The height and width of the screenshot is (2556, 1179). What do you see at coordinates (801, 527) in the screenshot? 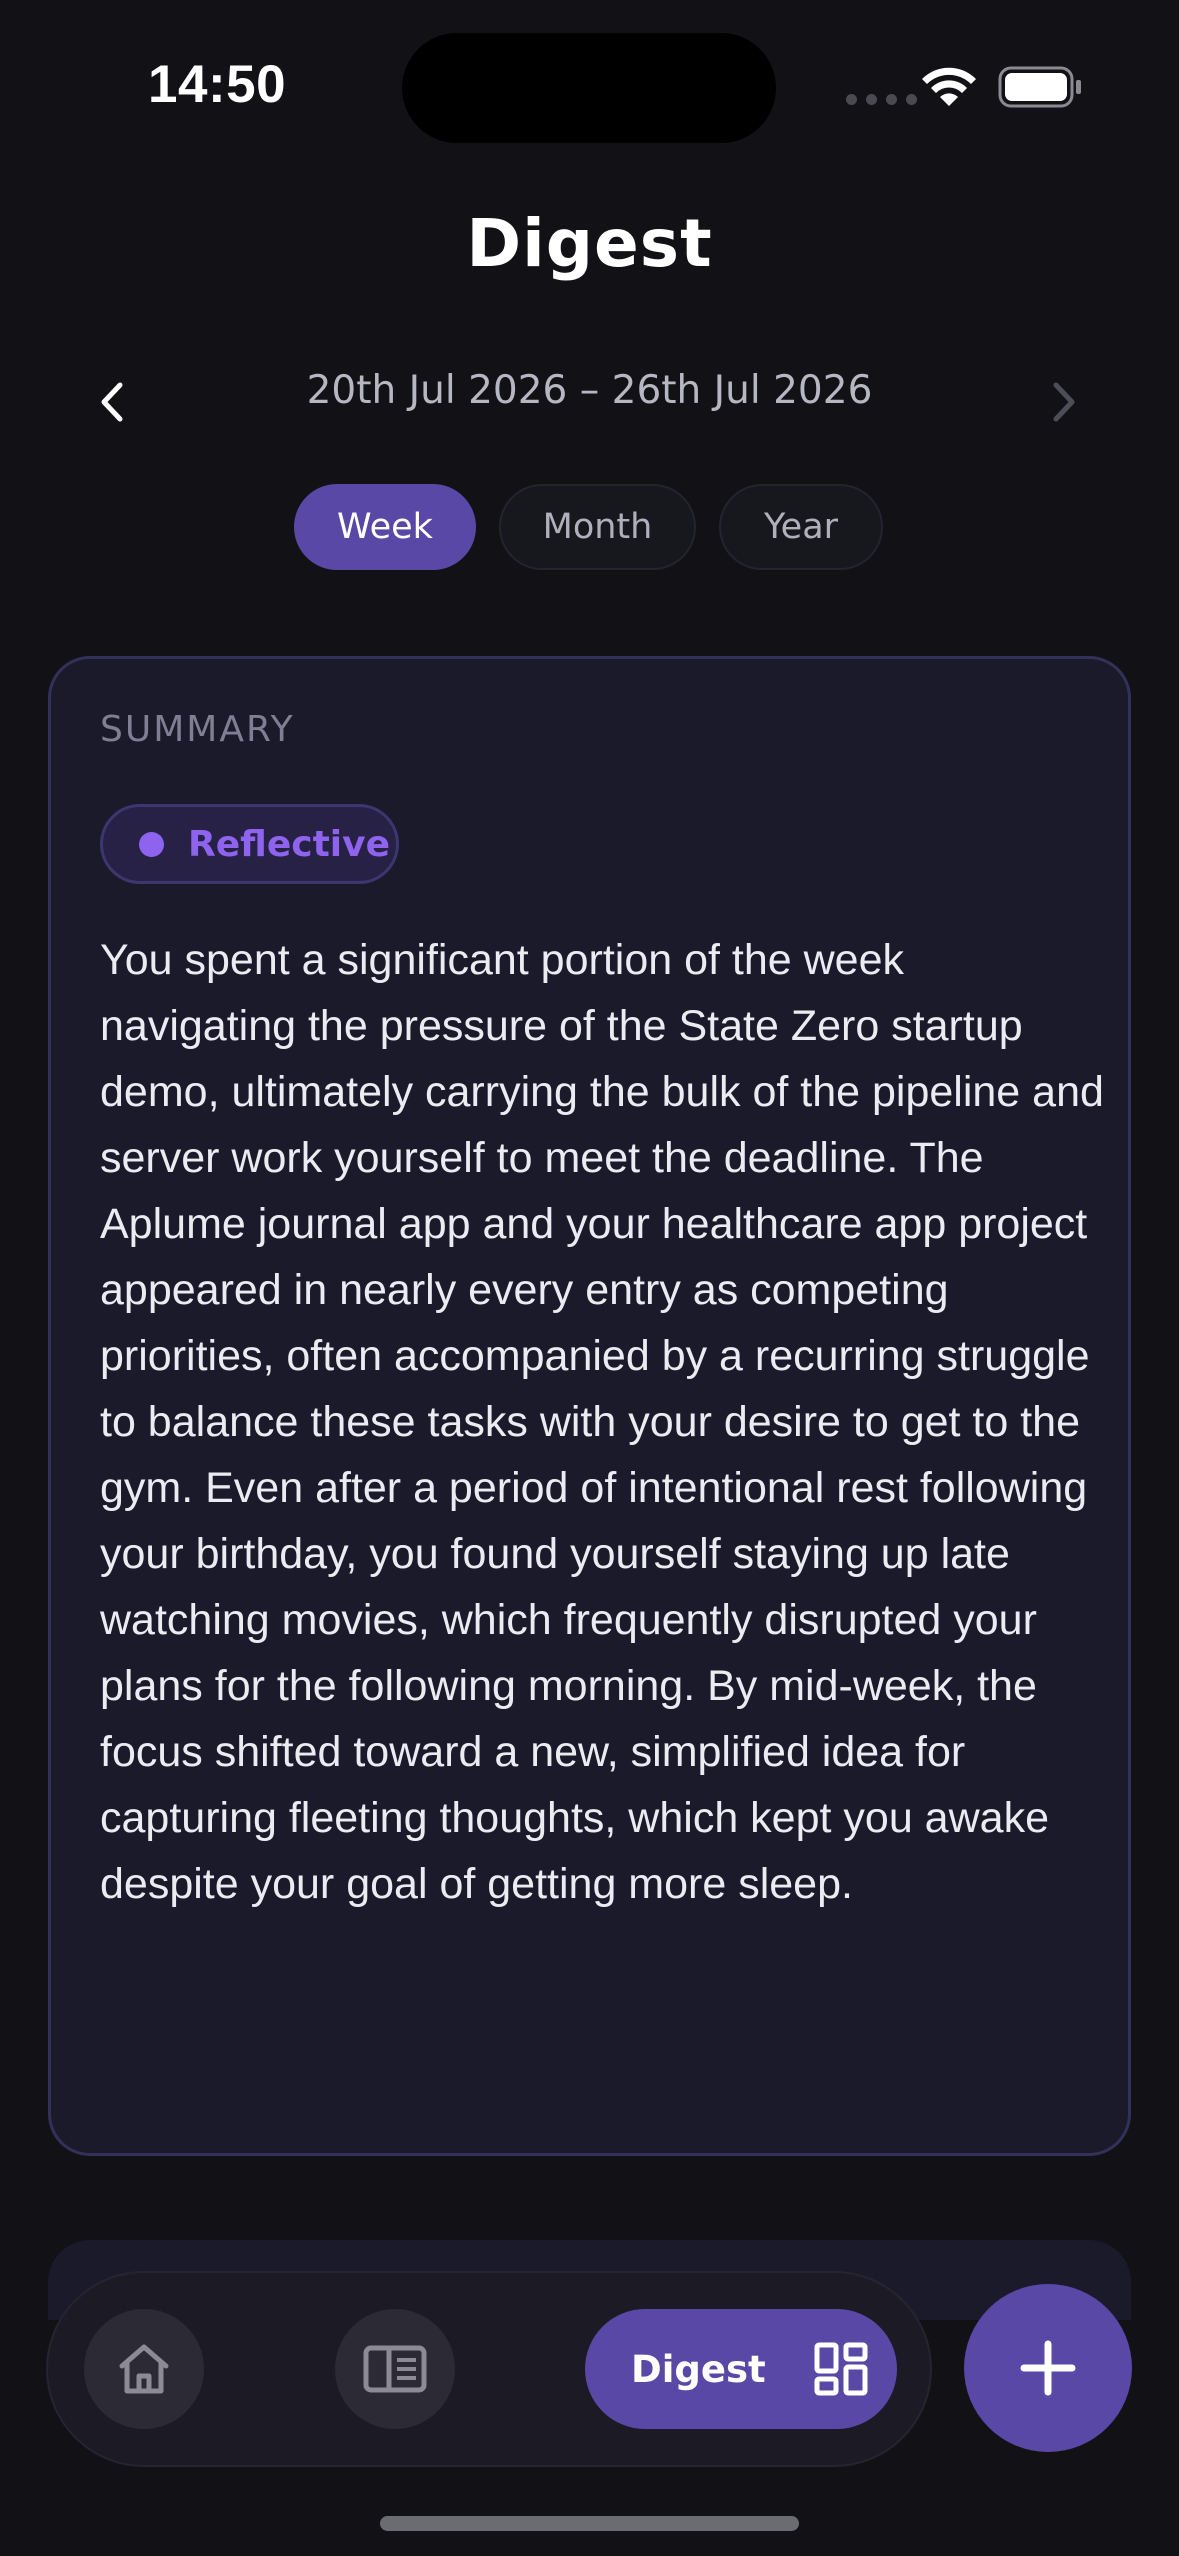
I see `tab-year: Year` at bounding box center [801, 527].